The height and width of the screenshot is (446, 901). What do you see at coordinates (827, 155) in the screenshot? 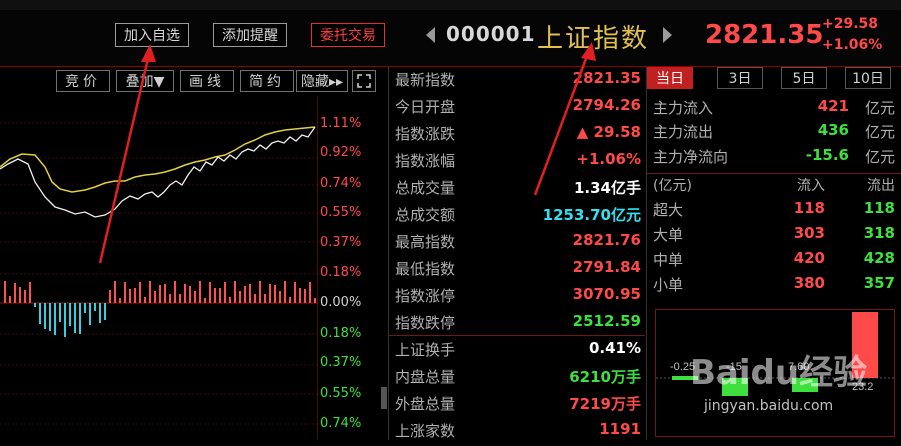
I see `fund-summary-value: -15.6` at bounding box center [827, 155].